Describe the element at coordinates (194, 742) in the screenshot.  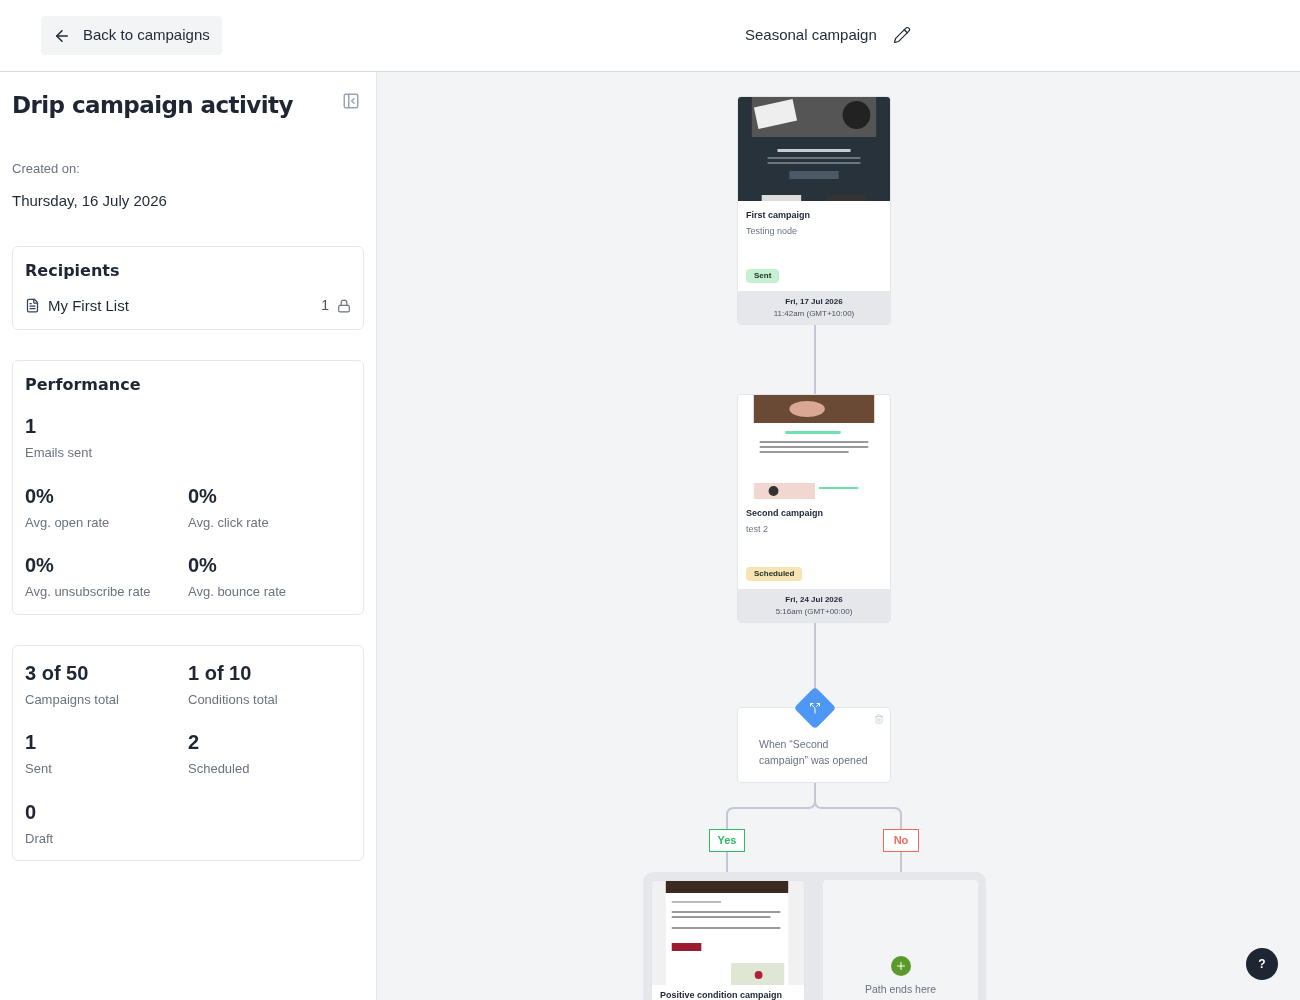
I see `stat-value: 2` at that location.